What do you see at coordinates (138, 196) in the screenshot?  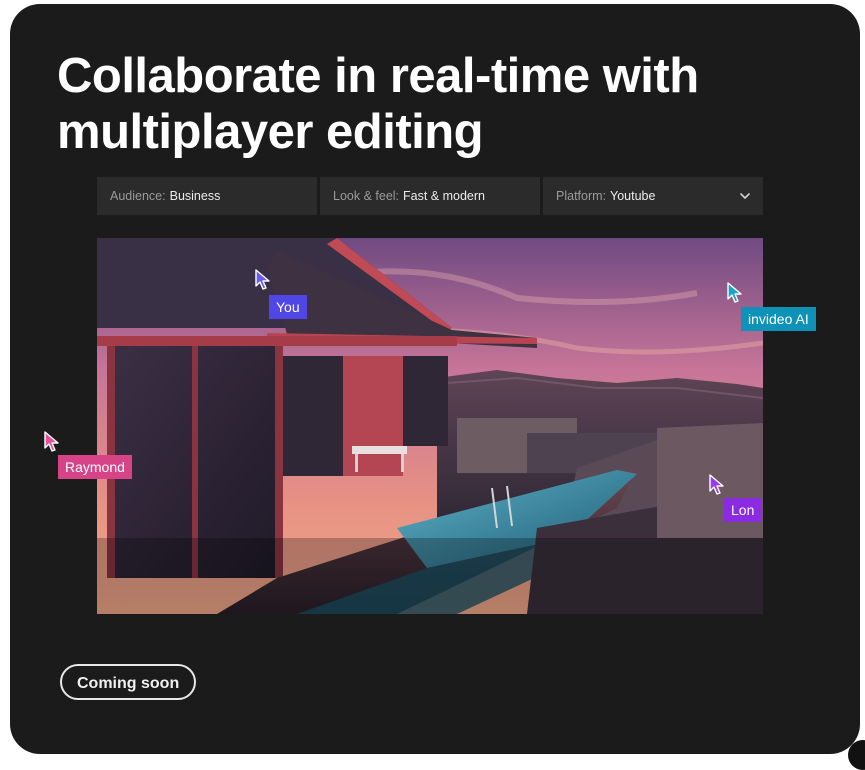 I see `audience-filter-label: Audience:` at bounding box center [138, 196].